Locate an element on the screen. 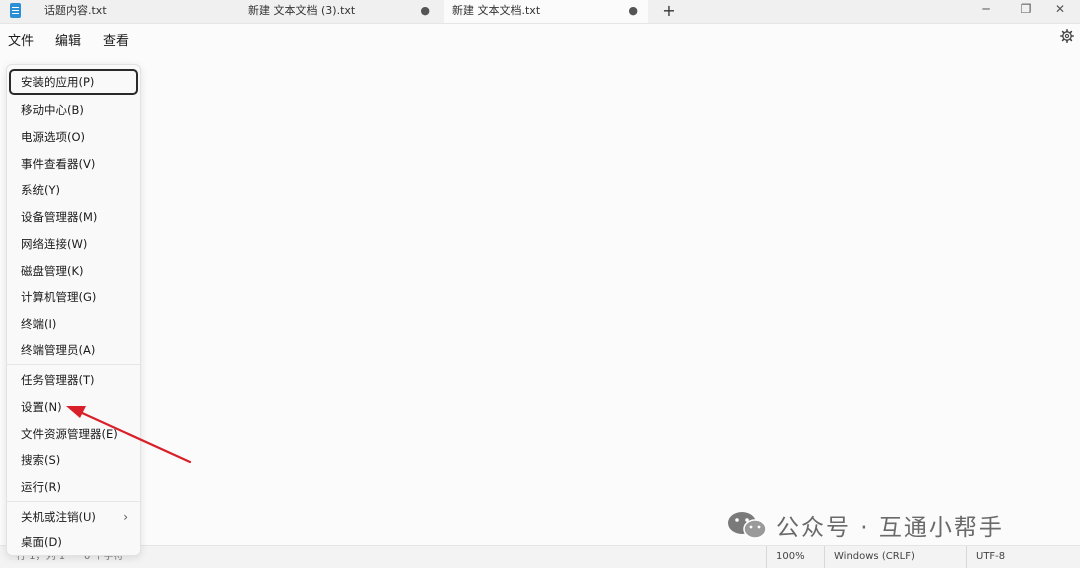 This screenshot has height=568, width=1080. tab-new-document-3: 新建 文本文档 (3).txt ● is located at coordinates (340, 11).